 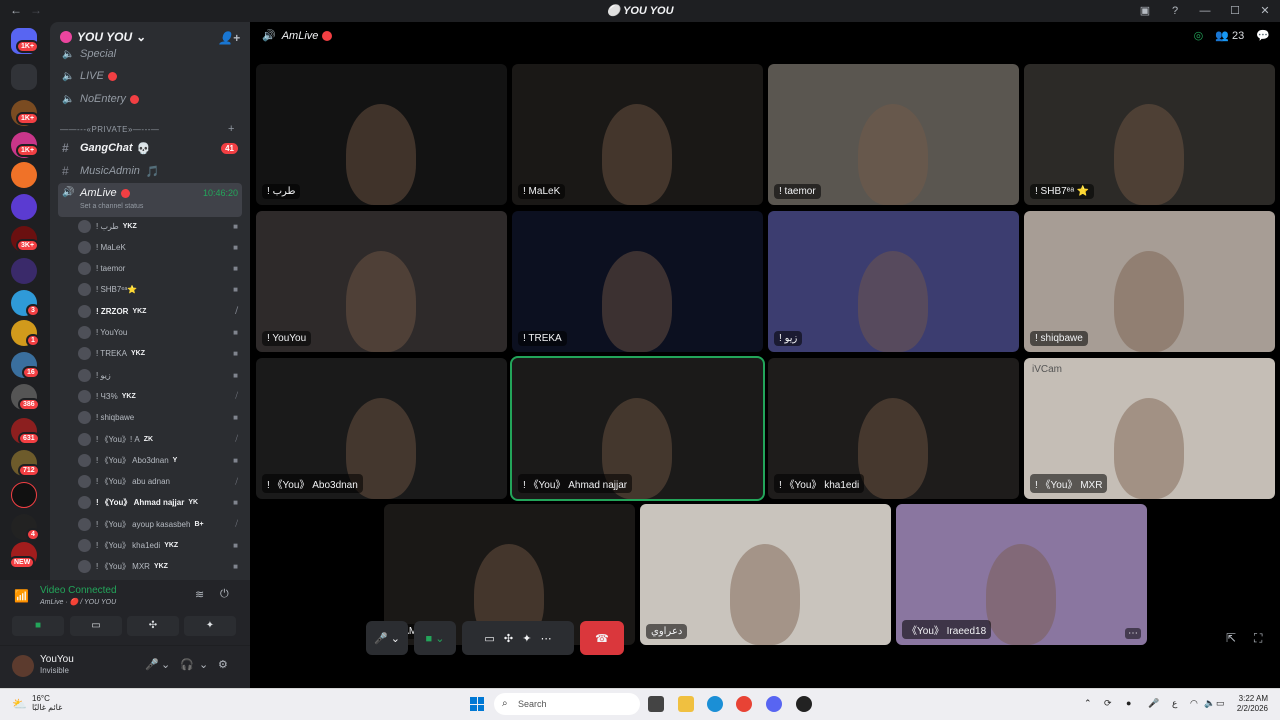 I want to click on camera-icon: ■, so click(x=235, y=332).